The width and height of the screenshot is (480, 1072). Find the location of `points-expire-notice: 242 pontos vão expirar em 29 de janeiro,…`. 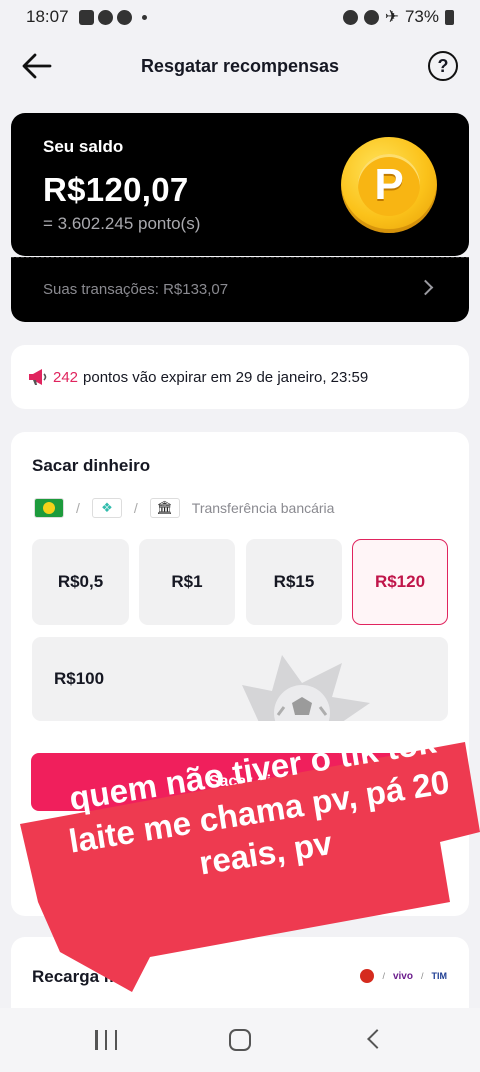

points-expire-notice: 242 pontos vão expirar em 29 de janeiro,… is located at coordinates (240, 377).